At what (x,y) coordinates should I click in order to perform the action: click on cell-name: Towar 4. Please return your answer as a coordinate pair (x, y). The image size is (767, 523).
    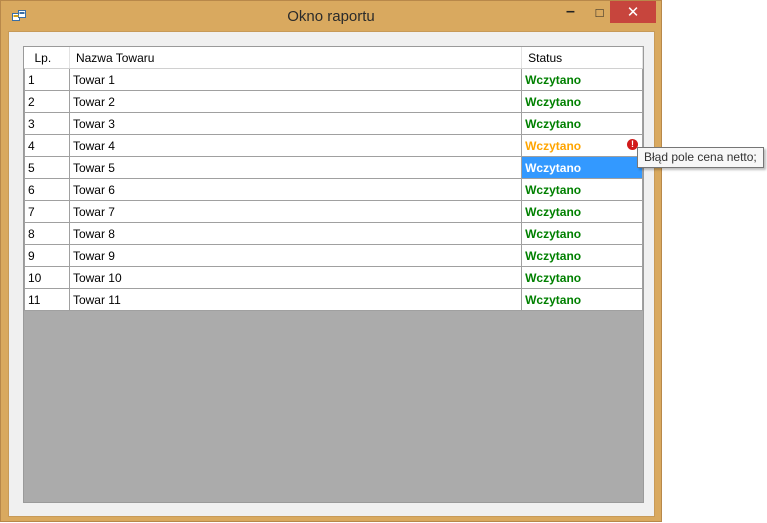
    Looking at the image, I should click on (295, 145).